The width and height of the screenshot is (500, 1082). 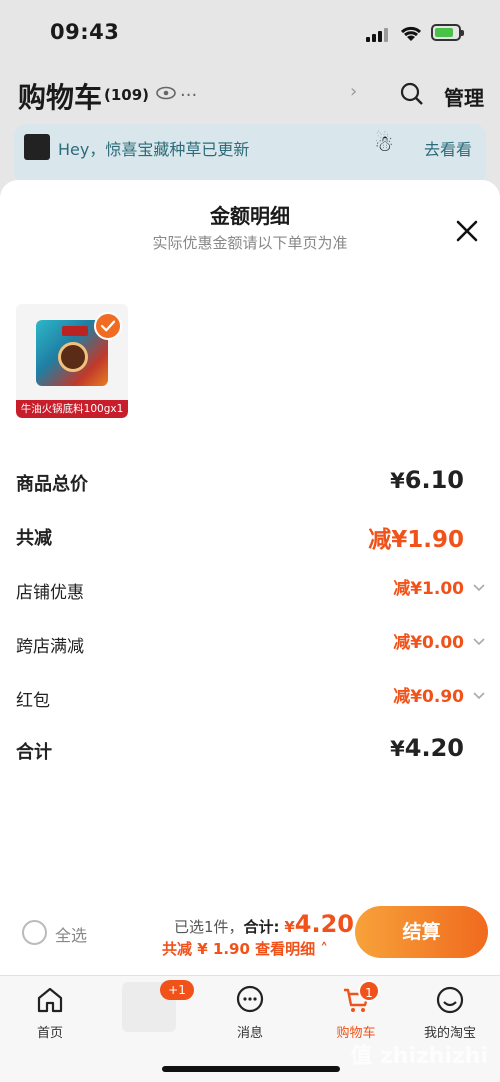 I want to click on row-amount: ¥6.10, so click(x=427, y=480).